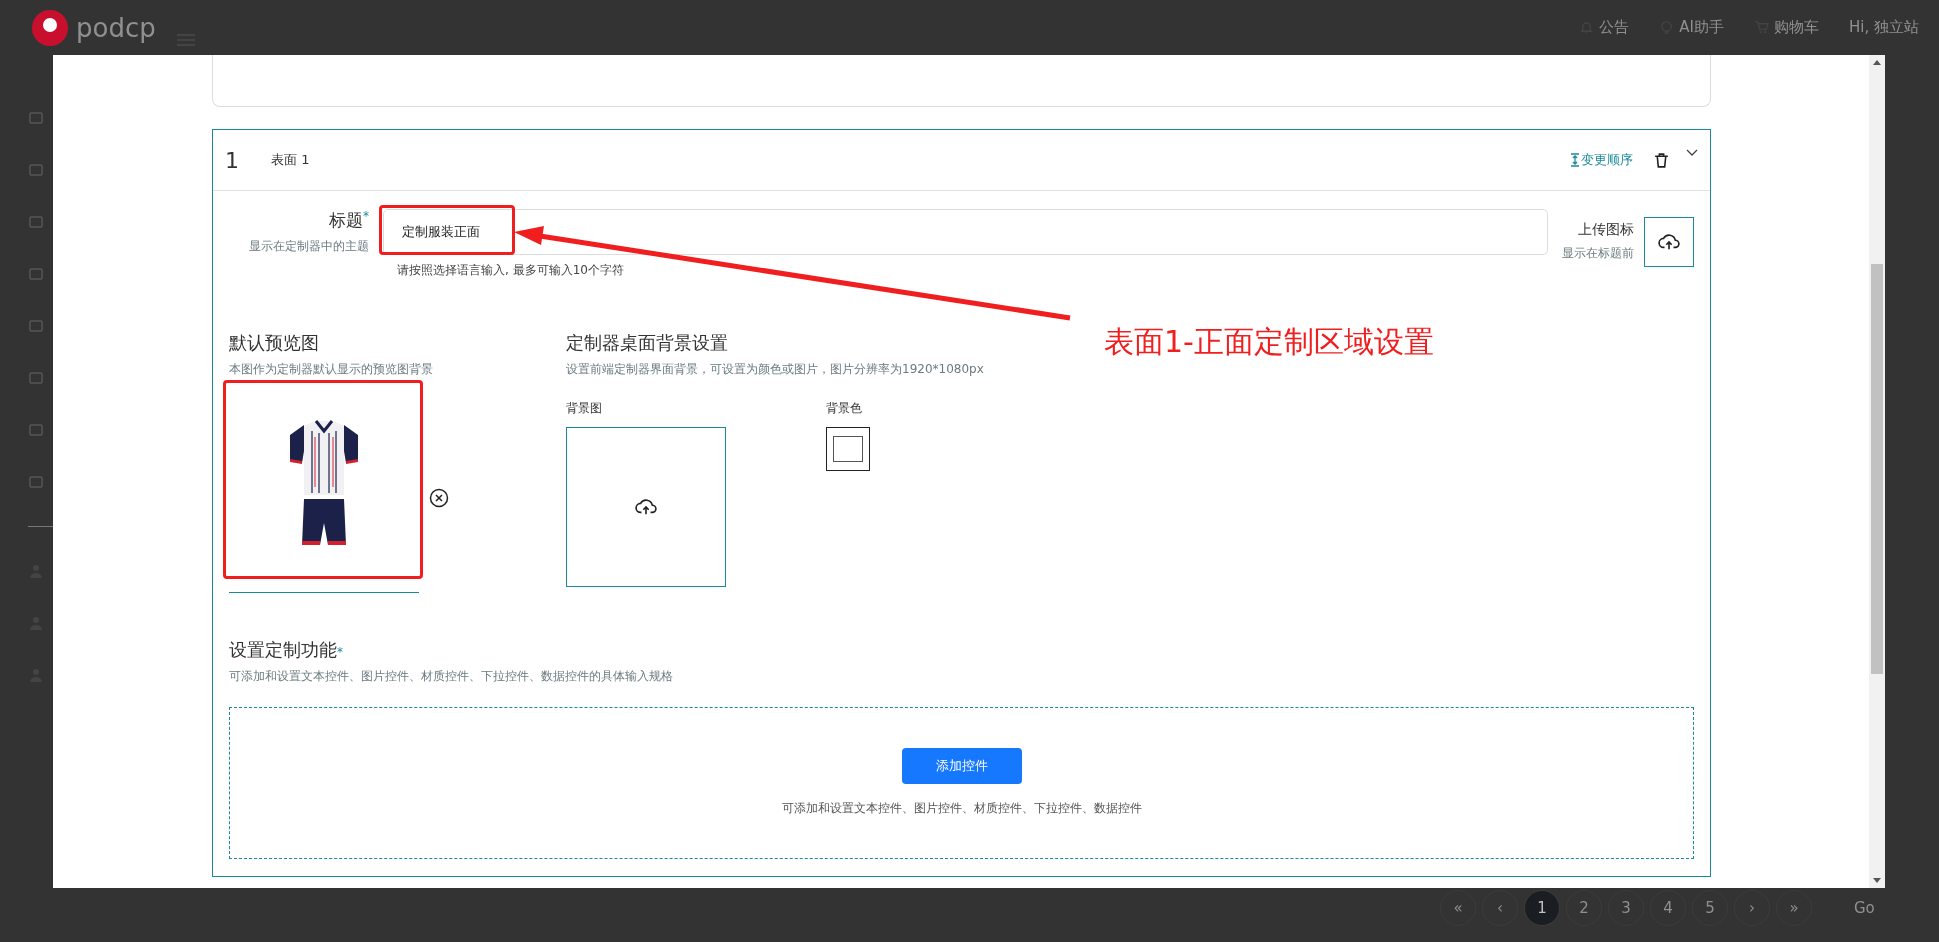 The height and width of the screenshot is (942, 1939). Describe the element at coordinates (1752, 908) in the screenshot. I see `next-page-button: ›` at that location.